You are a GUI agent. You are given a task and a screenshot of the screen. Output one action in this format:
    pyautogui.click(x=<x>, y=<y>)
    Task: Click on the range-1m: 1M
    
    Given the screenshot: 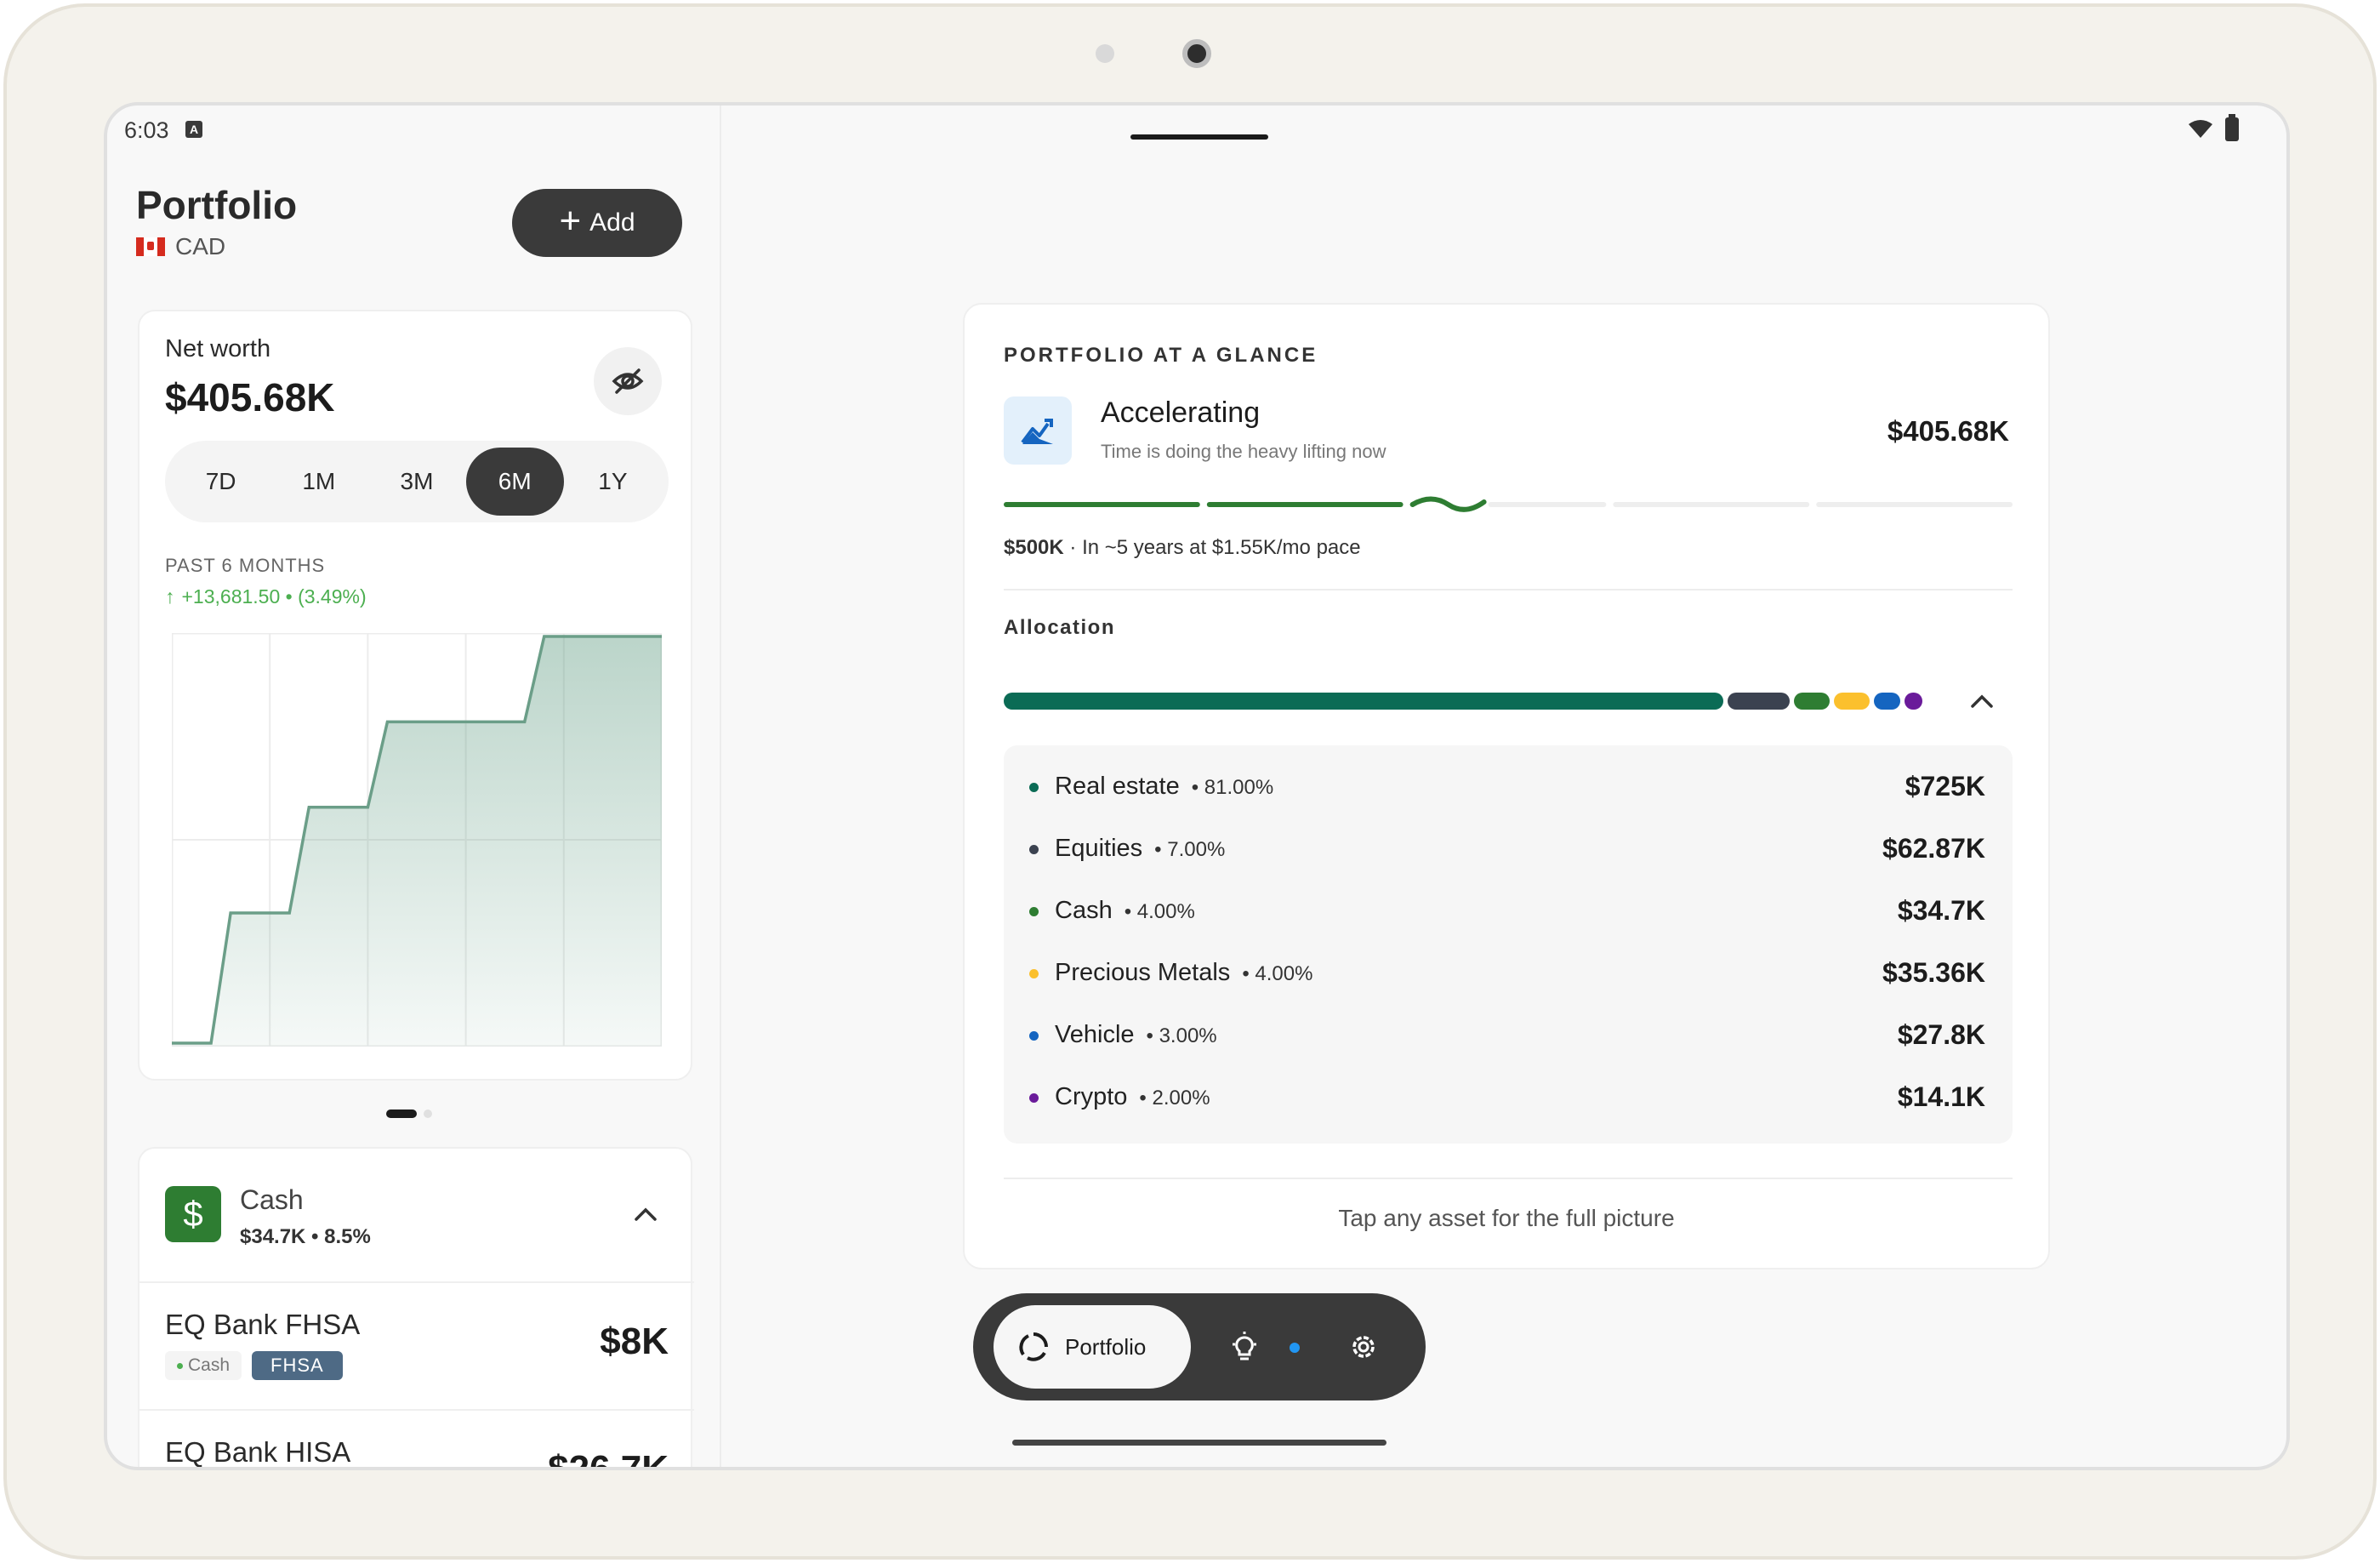 What is the action you would take?
    pyautogui.click(x=318, y=482)
    